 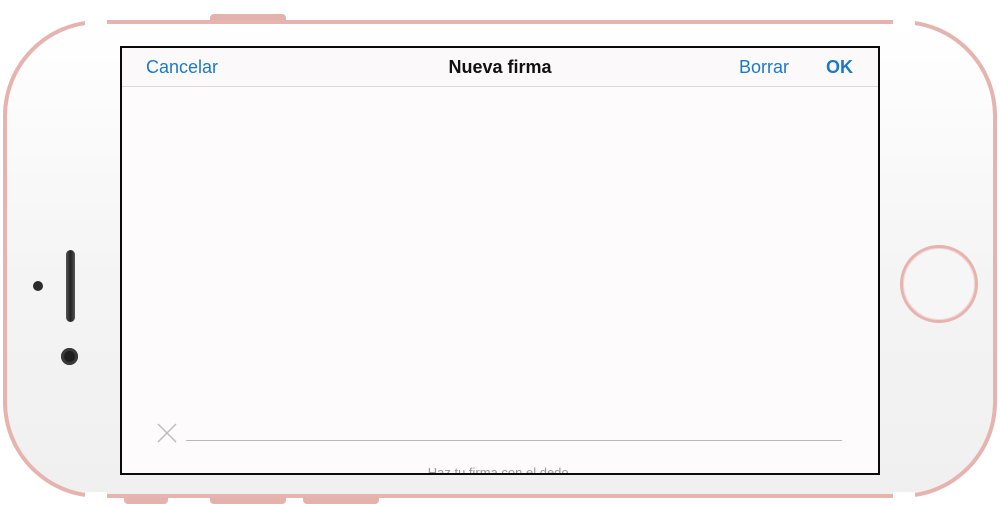 I want to click on x-mark-icon, so click(x=167, y=433).